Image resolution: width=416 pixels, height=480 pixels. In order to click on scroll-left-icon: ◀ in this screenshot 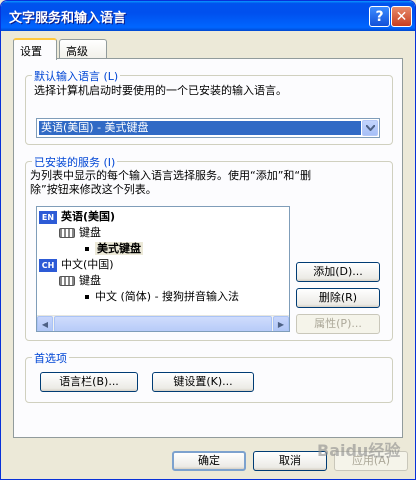, I will do `click(45, 323)`.